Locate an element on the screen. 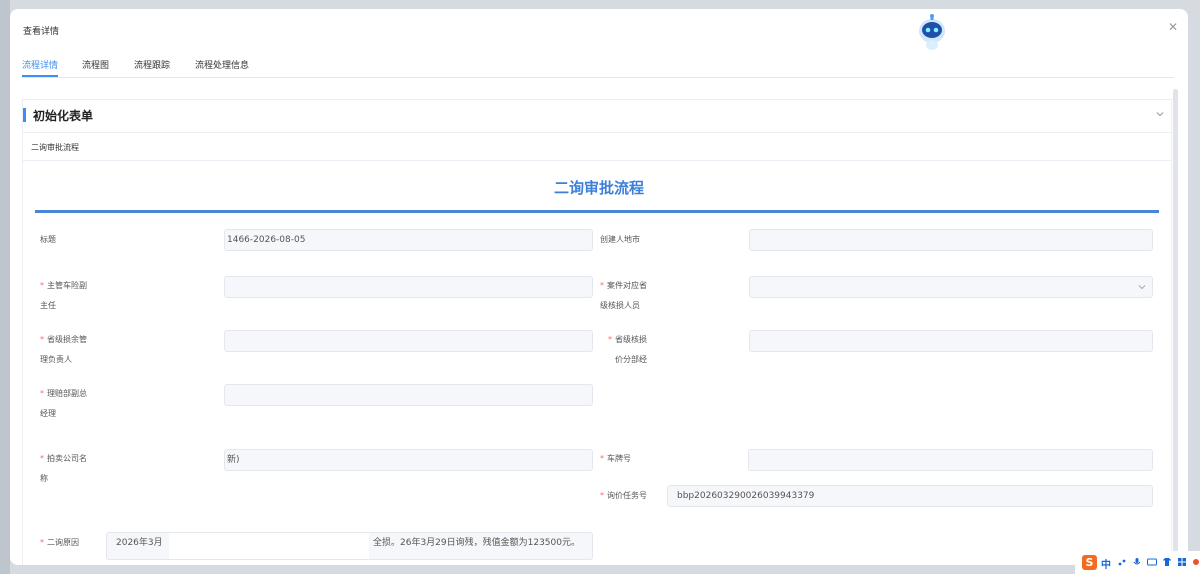 This screenshot has width=1200, height=574. claims-gm-label: * 理赔部副总 is located at coordinates (63, 393).